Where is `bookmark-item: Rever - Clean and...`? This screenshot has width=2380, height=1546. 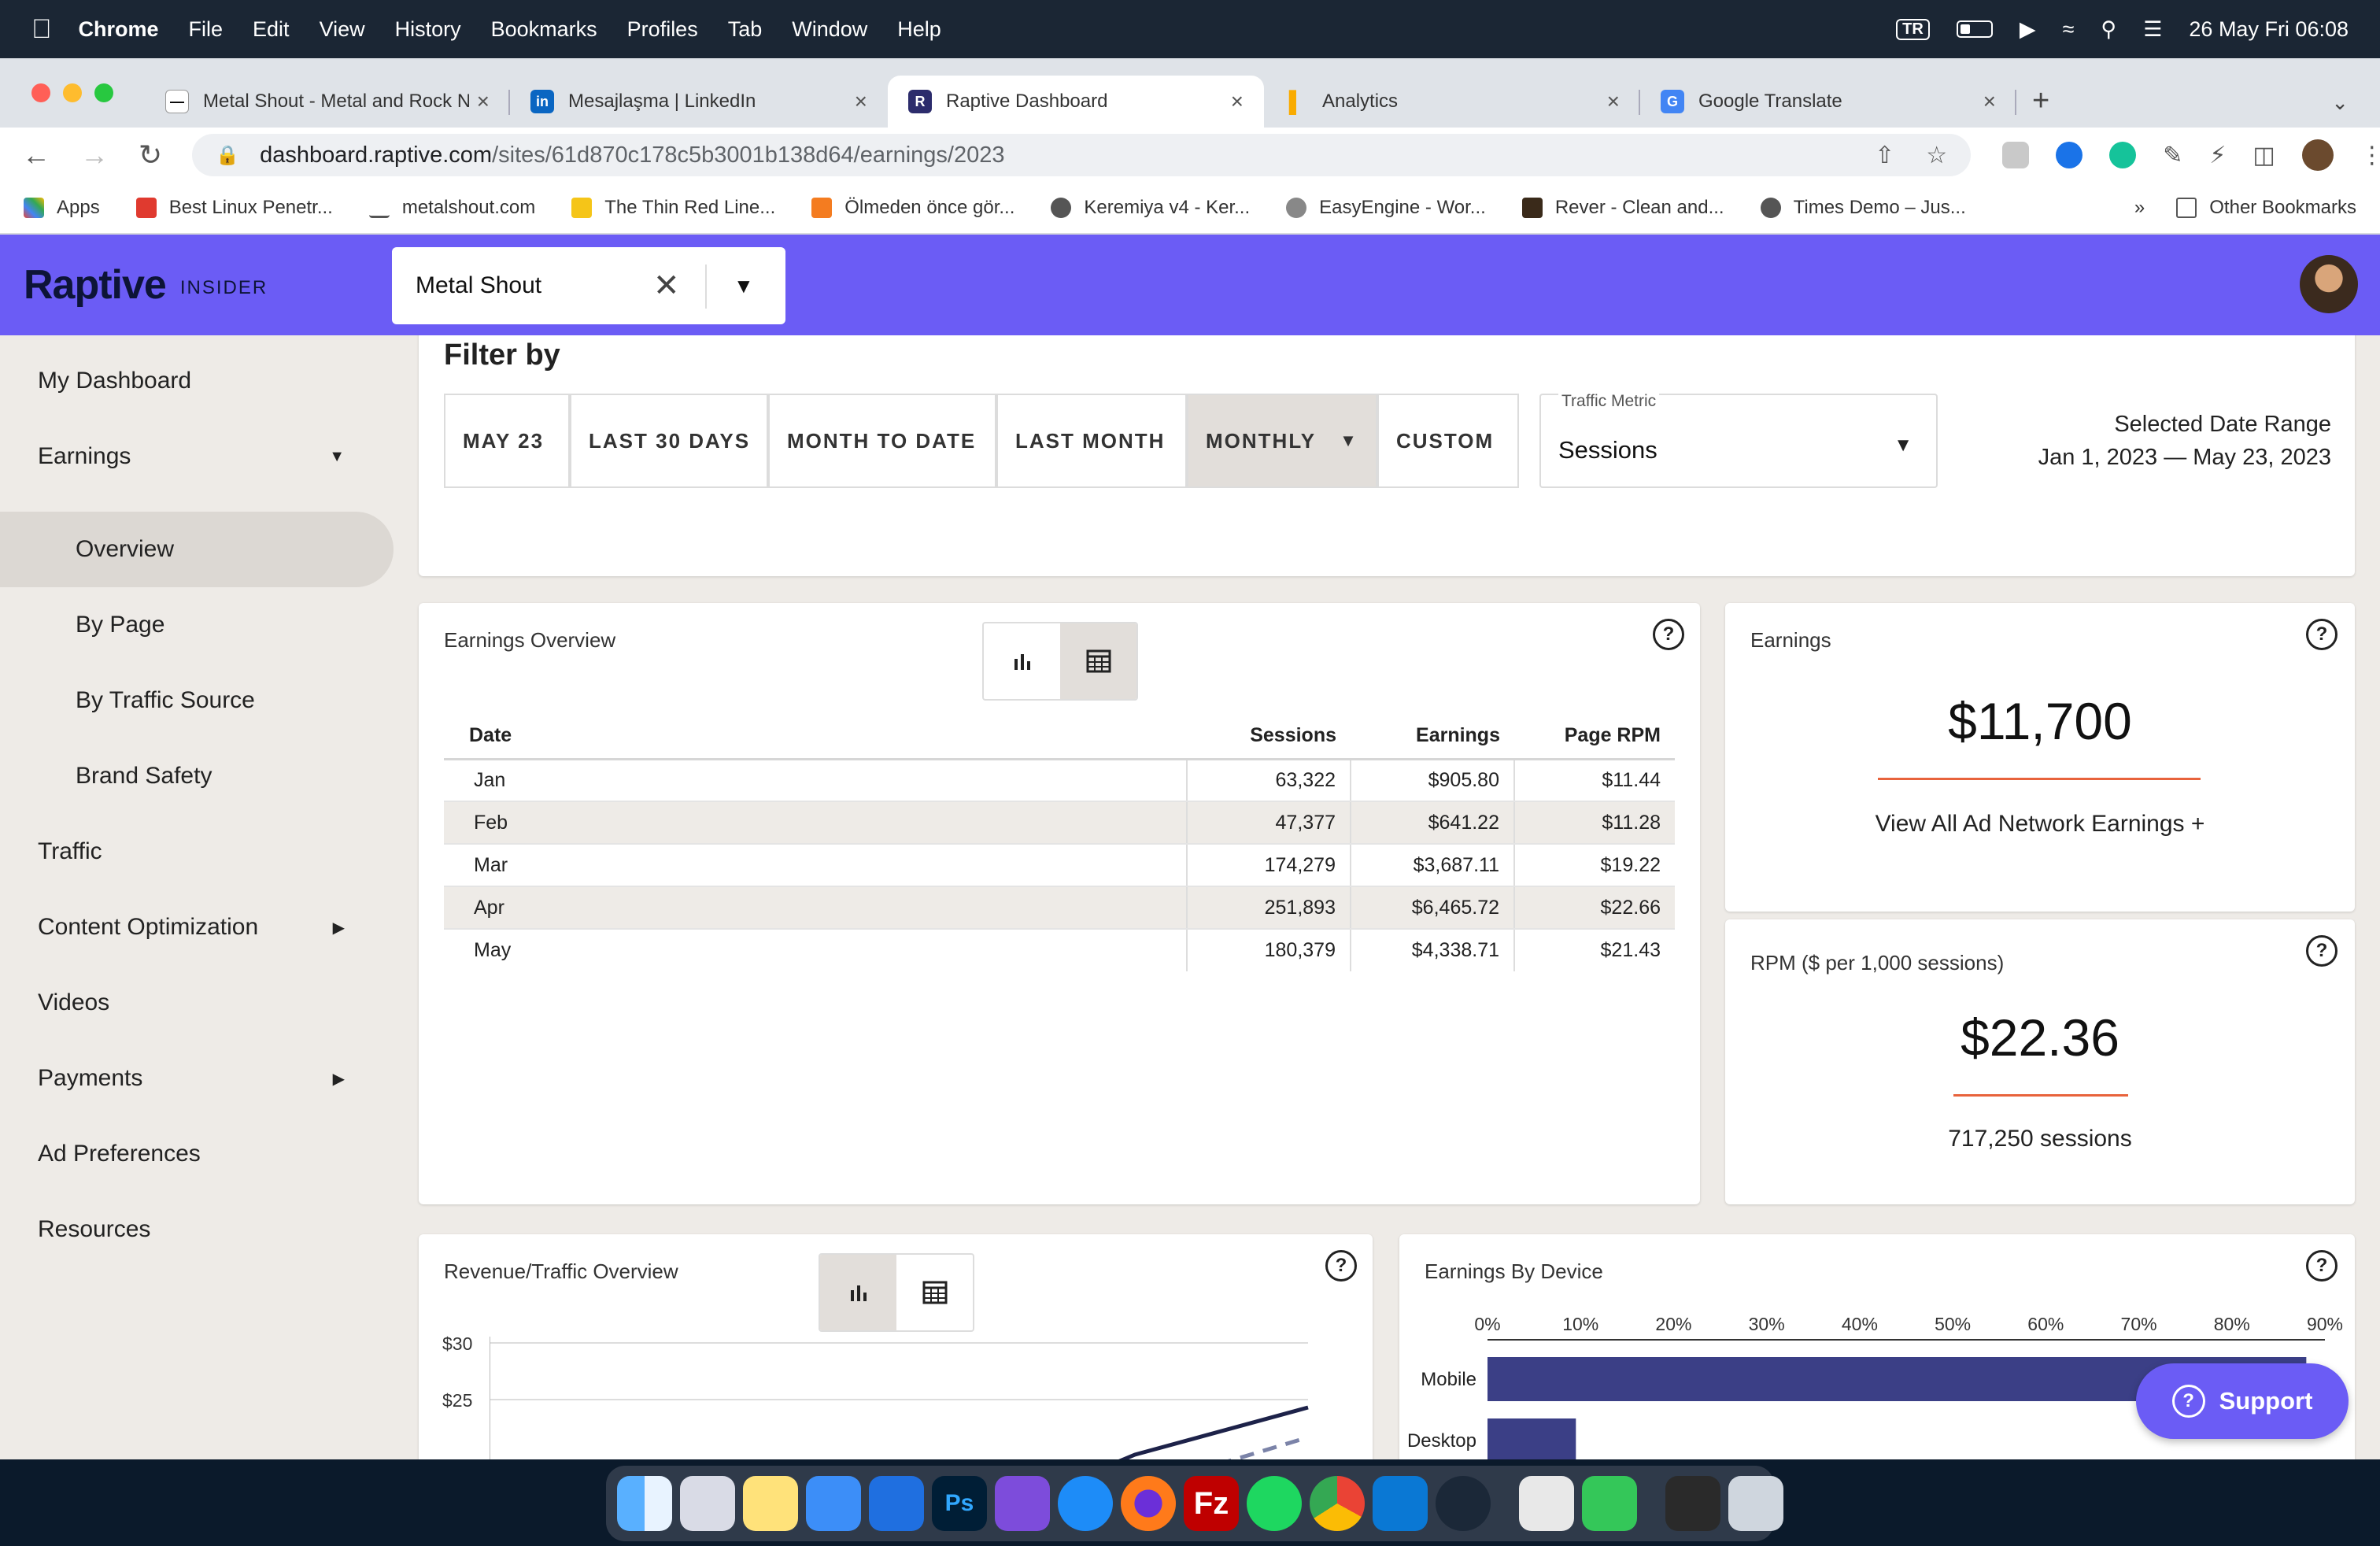
bookmark-item: Rever - Clean and... is located at coordinates (1622, 208).